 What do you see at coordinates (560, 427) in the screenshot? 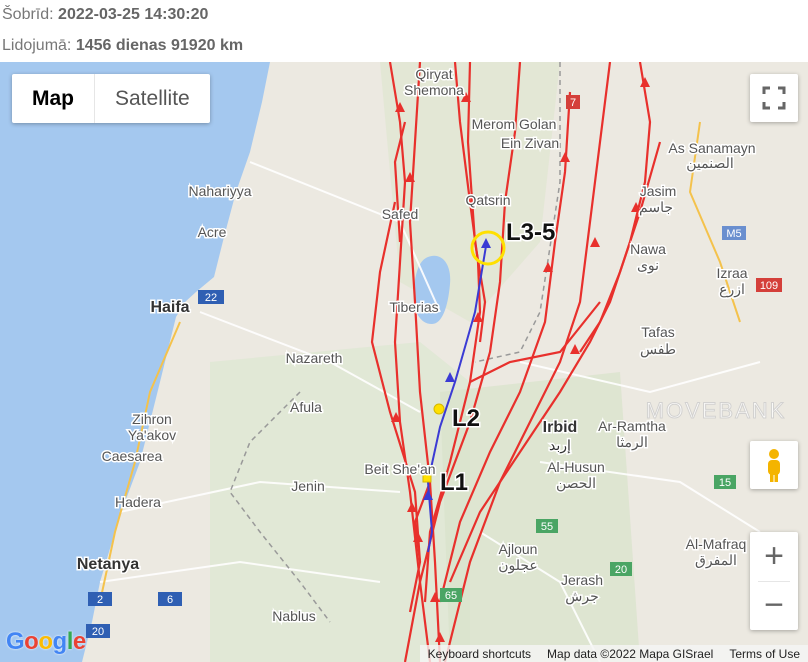
I see `label-irbid: Irbid` at bounding box center [560, 427].